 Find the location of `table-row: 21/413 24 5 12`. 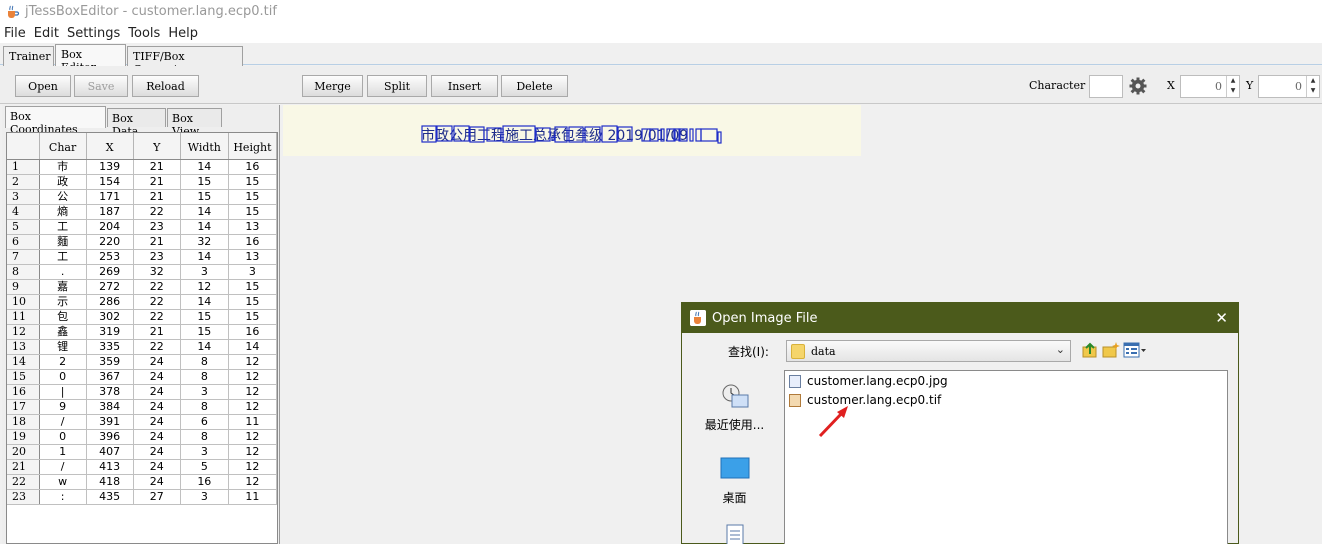

table-row: 21/413 24 5 12 is located at coordinates (142, 467).